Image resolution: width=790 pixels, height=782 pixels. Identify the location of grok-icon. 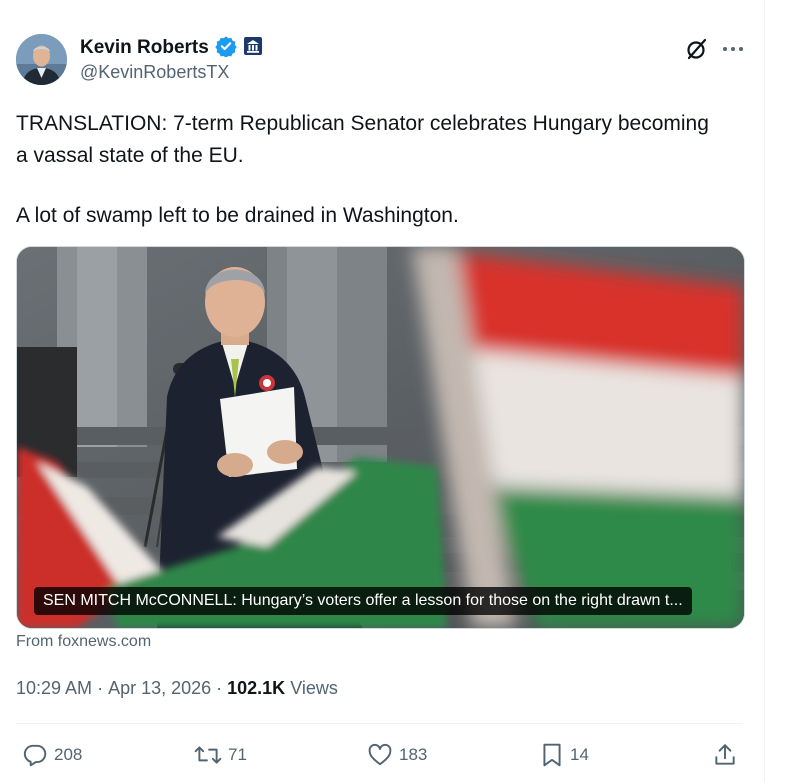
(697, 49).